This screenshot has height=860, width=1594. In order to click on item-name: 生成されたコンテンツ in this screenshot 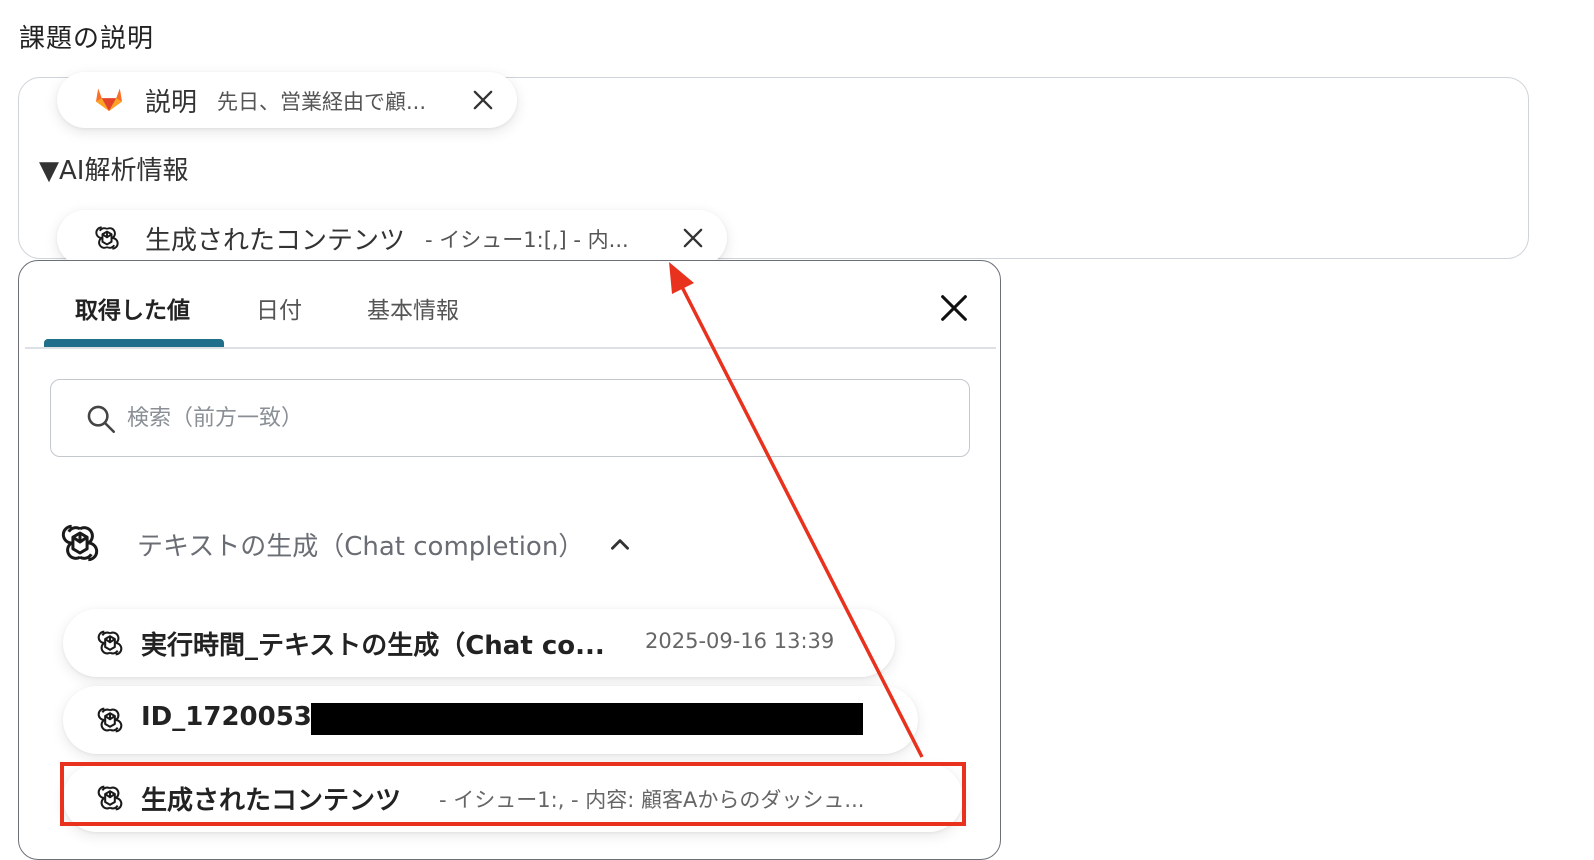, I will do `click(271, 801)`.